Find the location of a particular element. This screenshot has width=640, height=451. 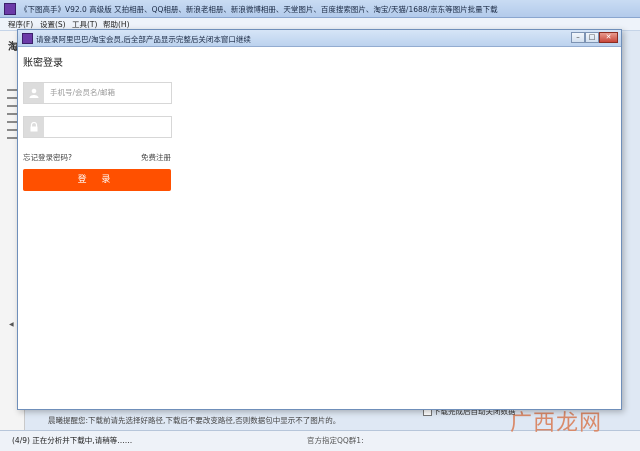

dialog-title-bar: 请登录阿里巴巴/淘宝会员,后全部产品显示完整后关闭本窗口继续 – □ ✕ is located at coordinates (319, 38).